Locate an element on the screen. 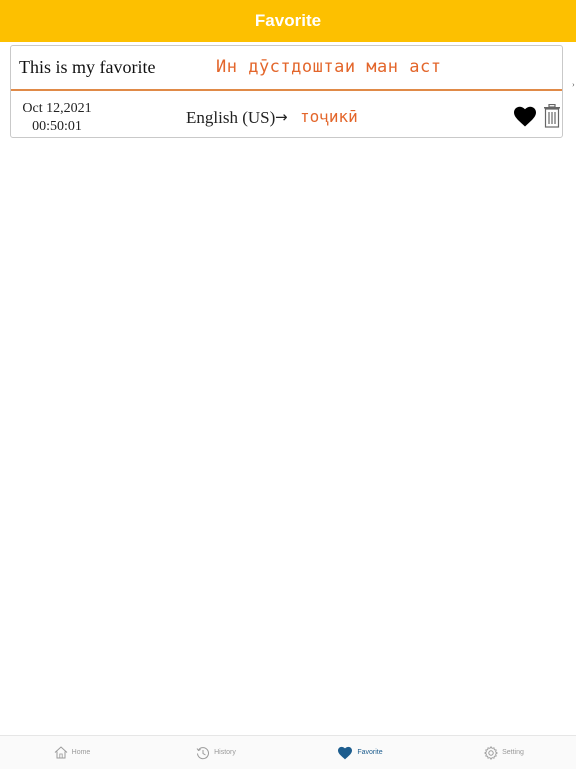 This screenshot has height=769, width=576. tab-bar: Home History Favorite Setting is located at coordinates (288, 752).